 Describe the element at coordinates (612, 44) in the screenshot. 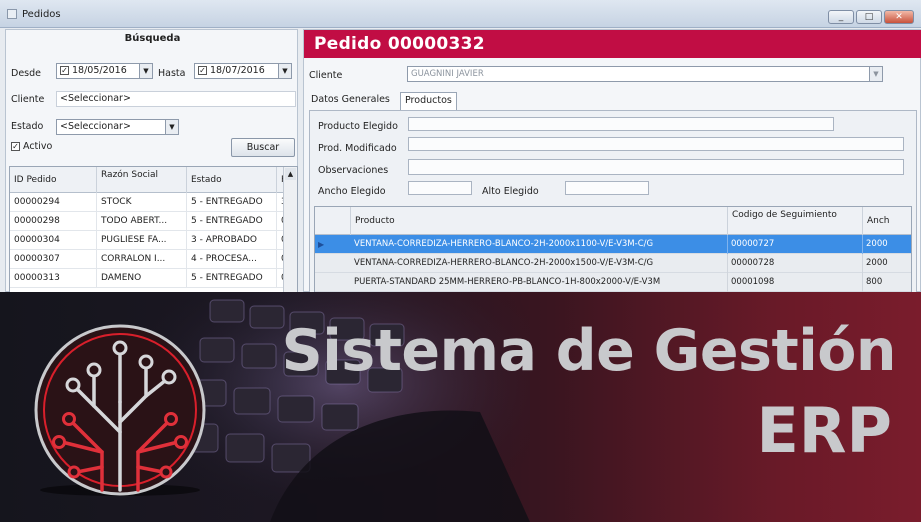

I see `order-header: Pedido 00000332` at that location.